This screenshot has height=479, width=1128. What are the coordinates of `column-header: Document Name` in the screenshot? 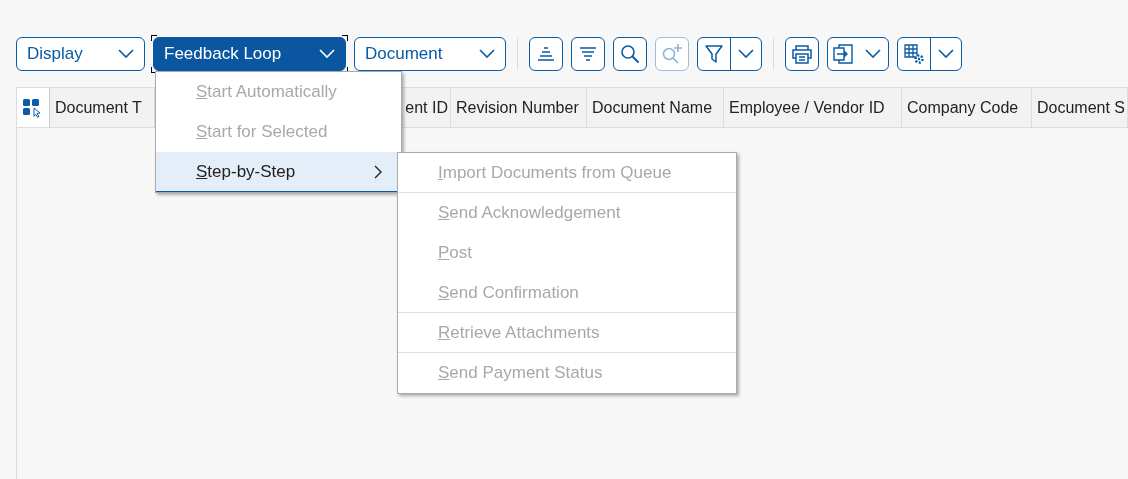 It's located at (655, 107).